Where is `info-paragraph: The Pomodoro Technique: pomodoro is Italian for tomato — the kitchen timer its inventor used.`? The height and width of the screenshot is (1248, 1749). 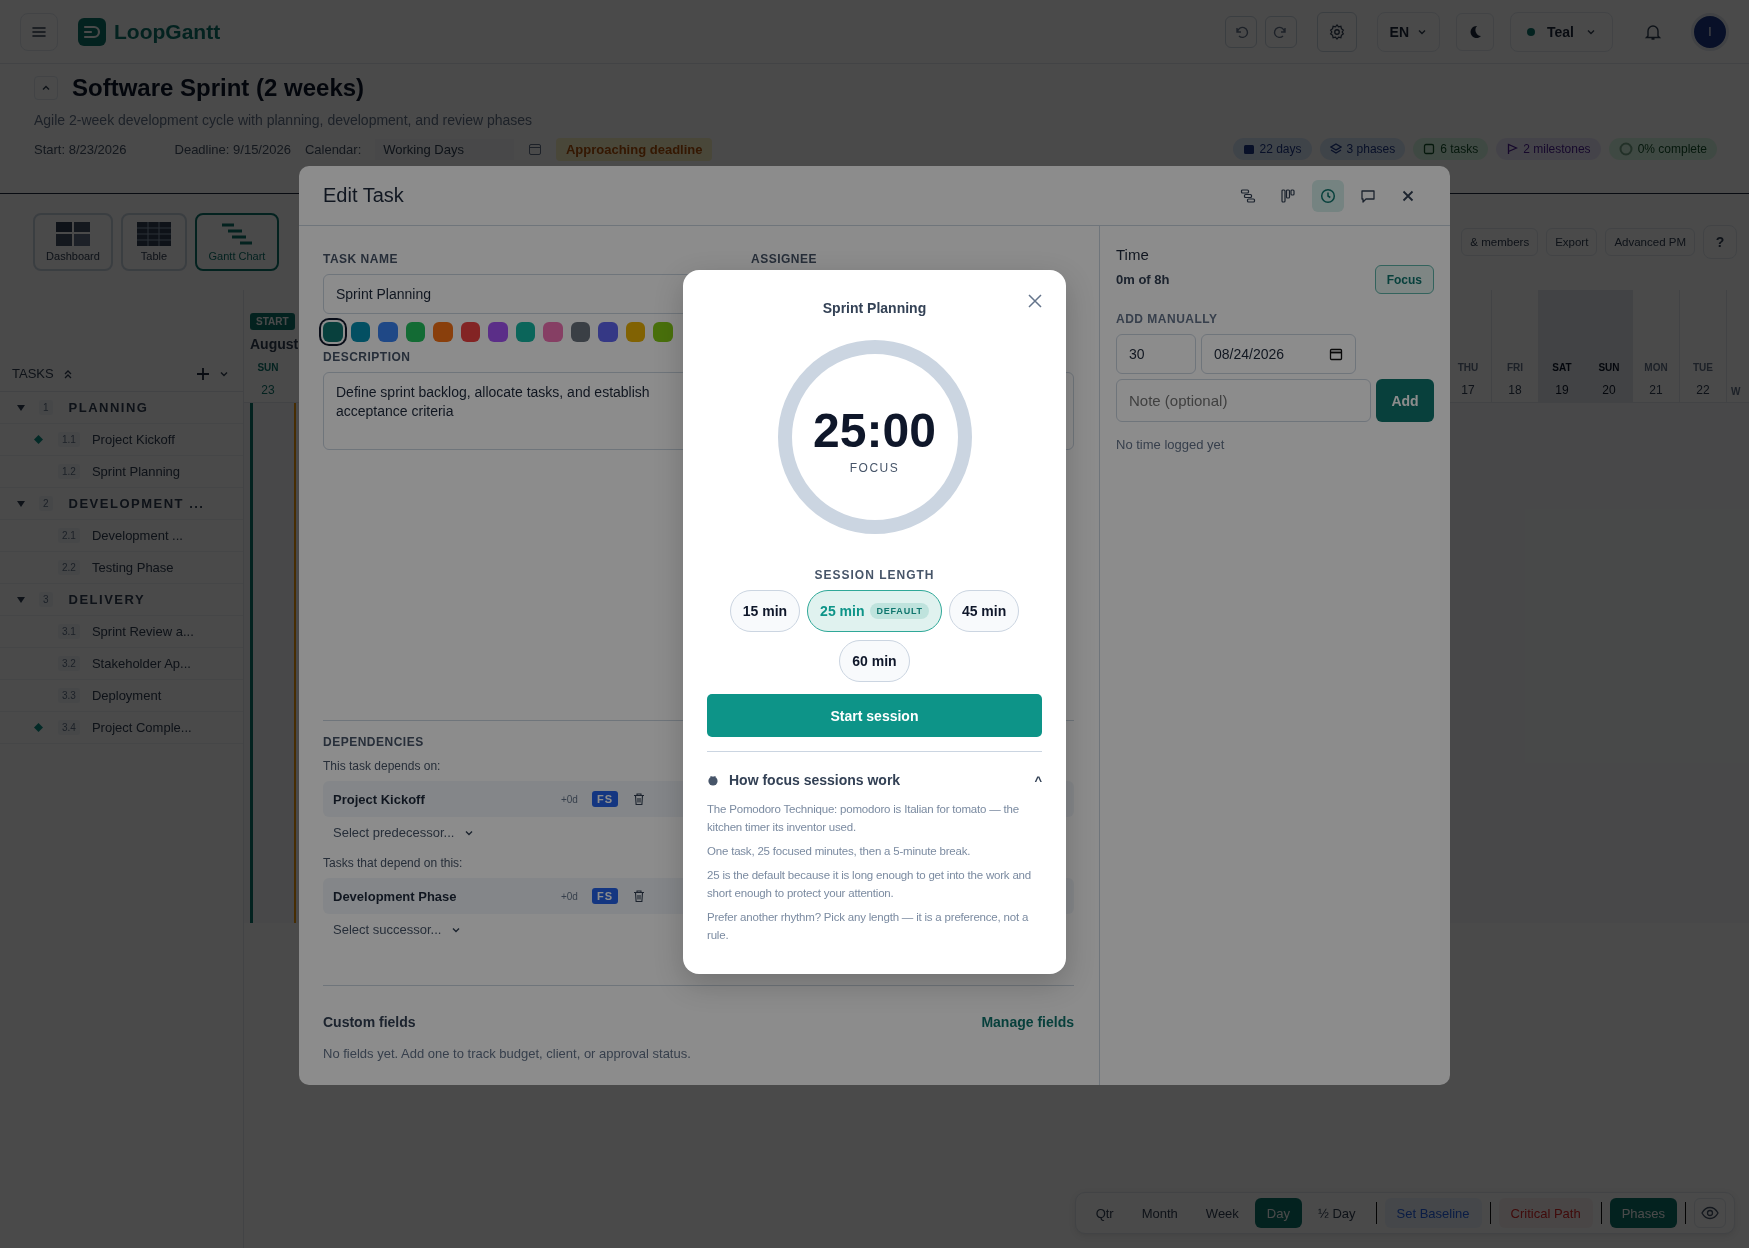
info-paragraph: The Pomodoro Technique: pomodoro is Italian for tomato — the kitchen timer its inventor used. is located at coordinates (863, 818).